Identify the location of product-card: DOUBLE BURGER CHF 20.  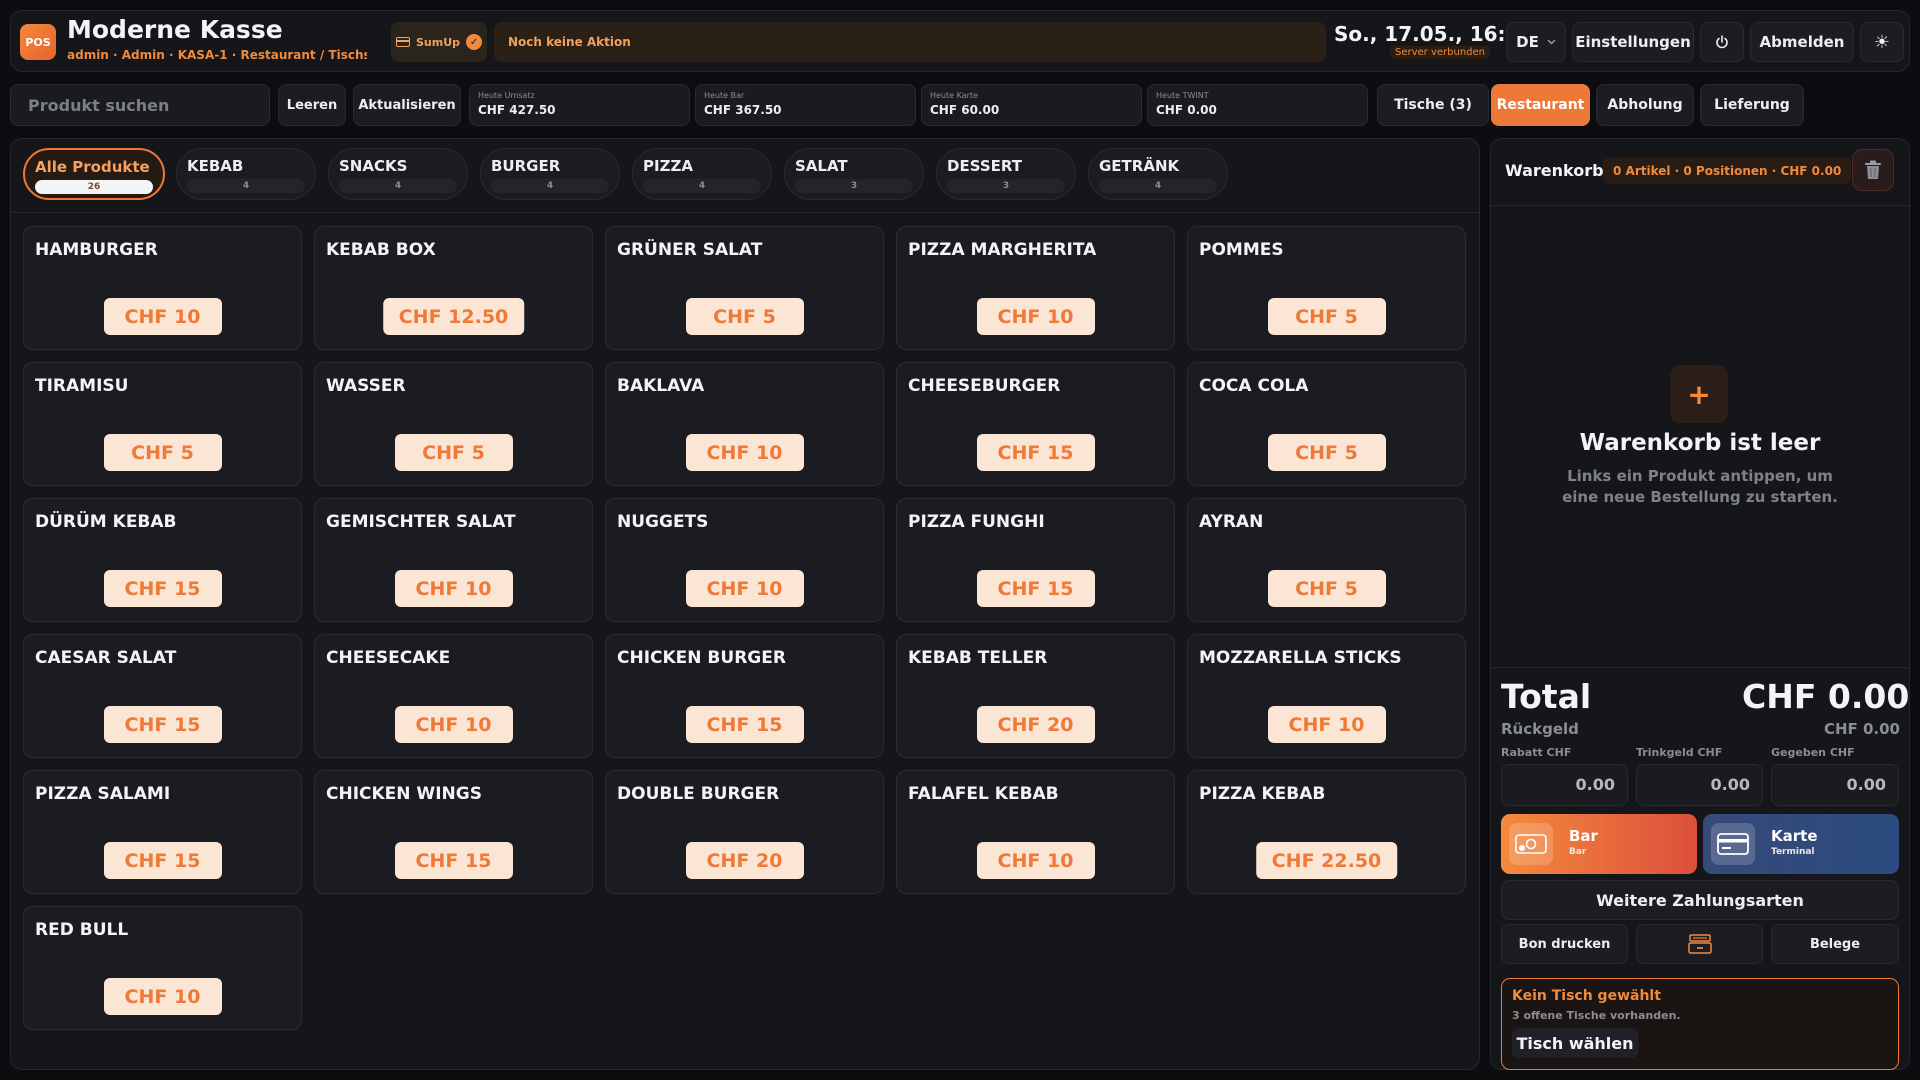
(744, 832).